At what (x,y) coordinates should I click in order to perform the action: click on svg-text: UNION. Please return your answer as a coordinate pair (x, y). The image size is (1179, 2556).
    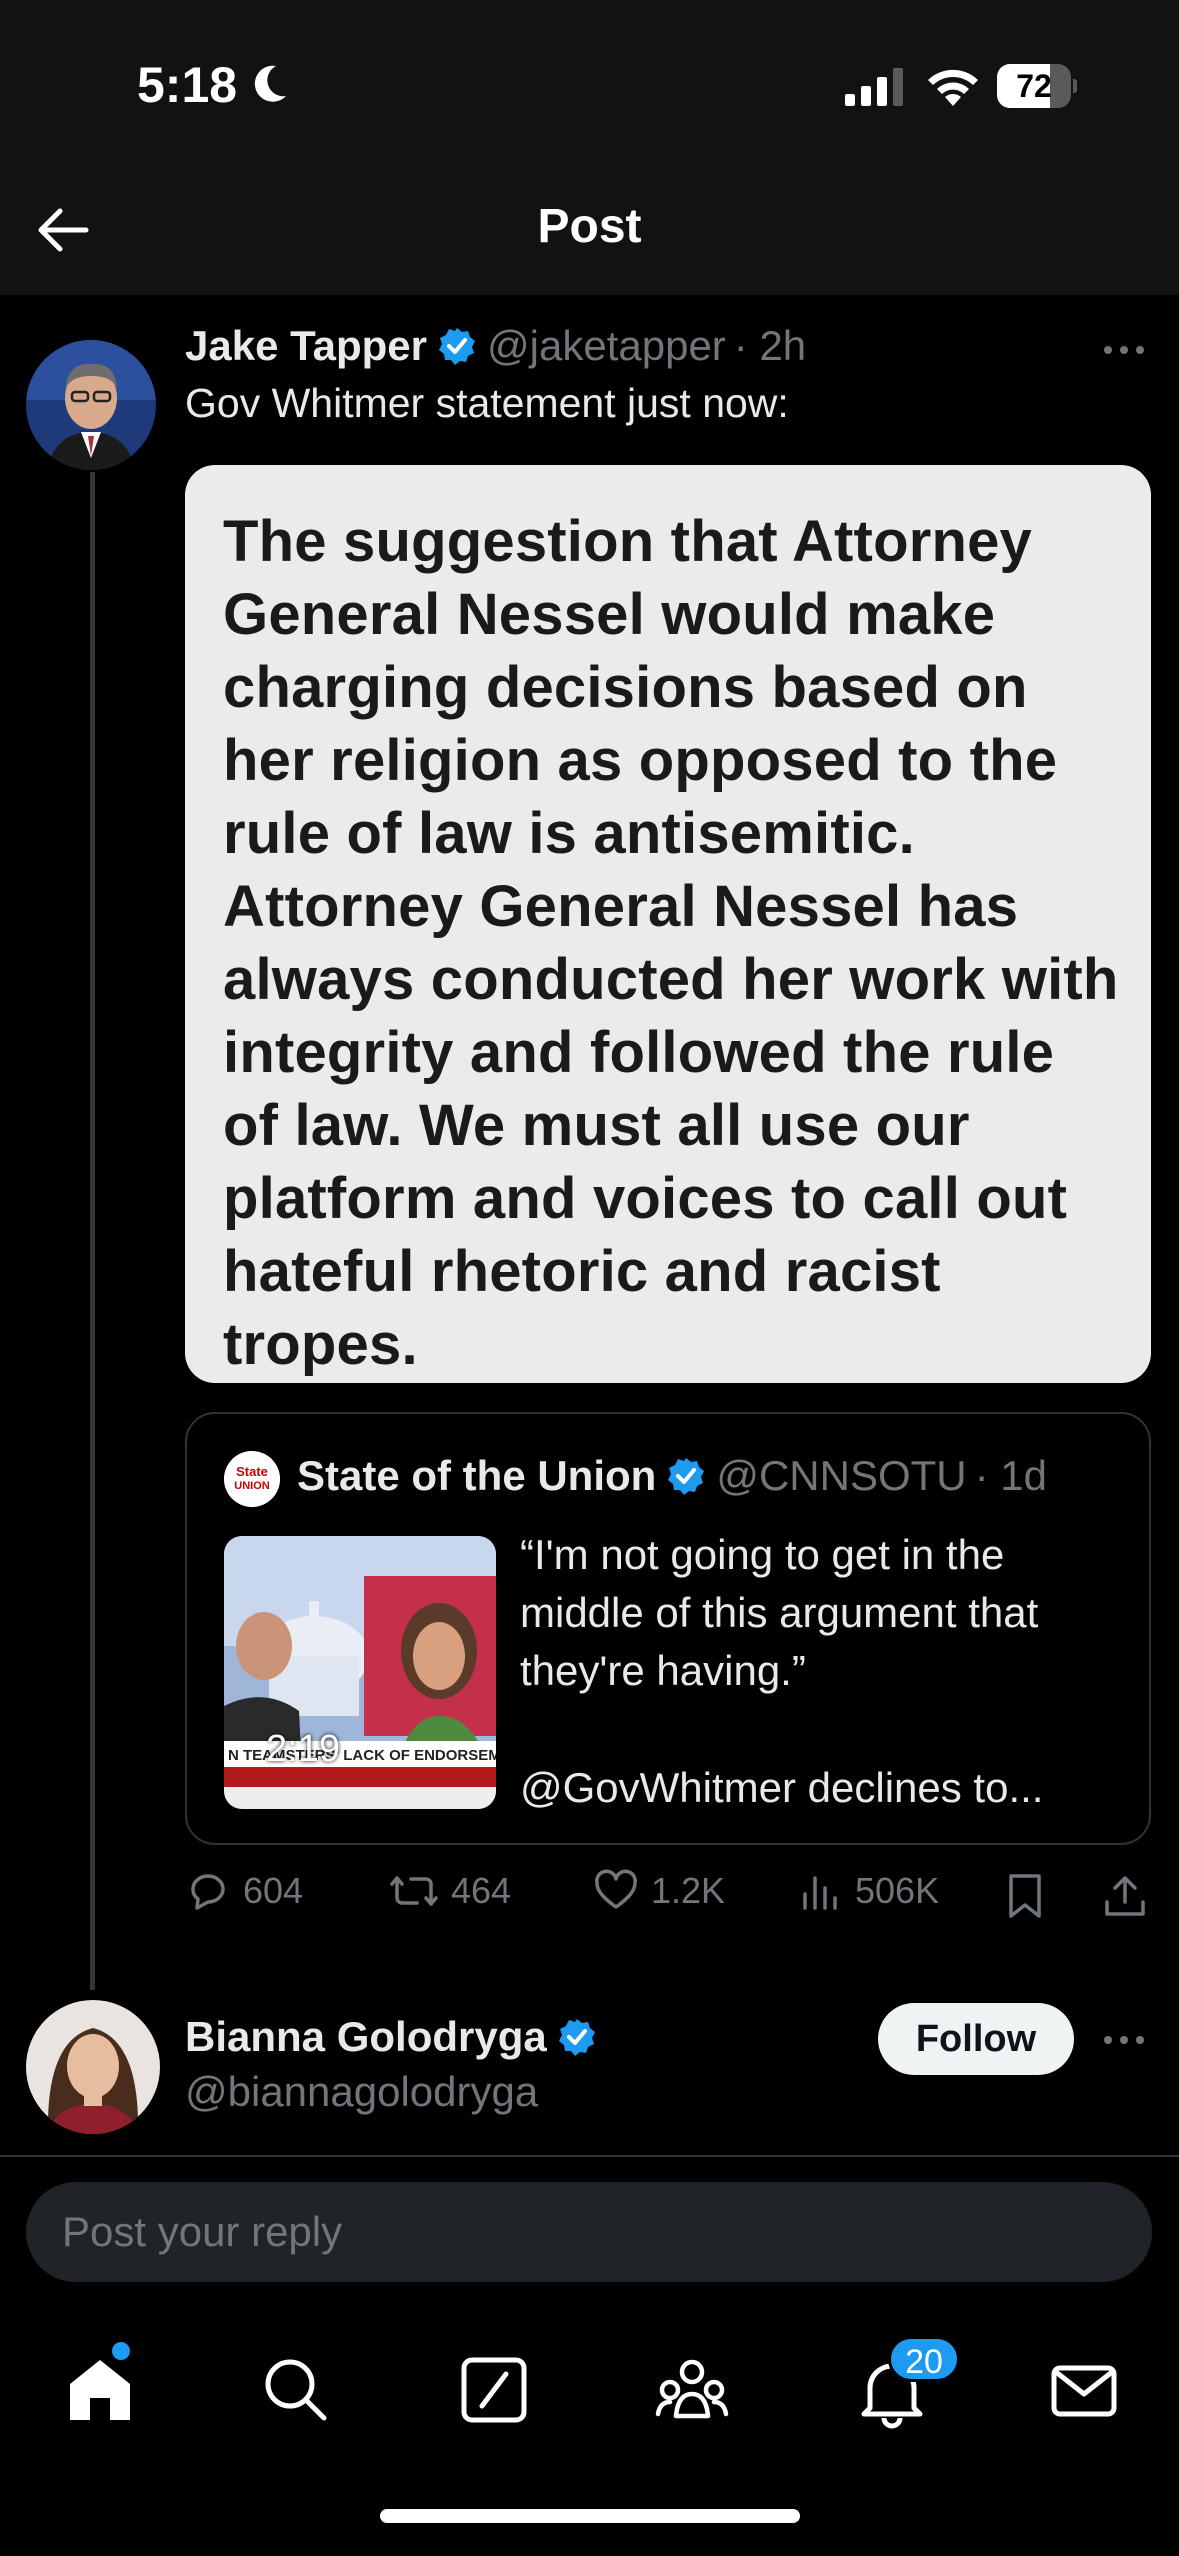
    Looking at the image, I should click on (252, 1486).